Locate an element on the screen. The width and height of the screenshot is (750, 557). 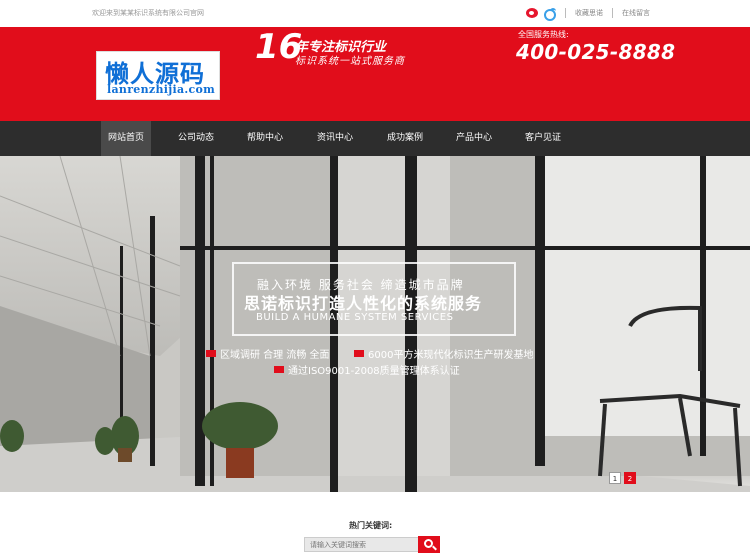
logo-domain: lanrenzhijia.com is located at coordinates (161, 89).